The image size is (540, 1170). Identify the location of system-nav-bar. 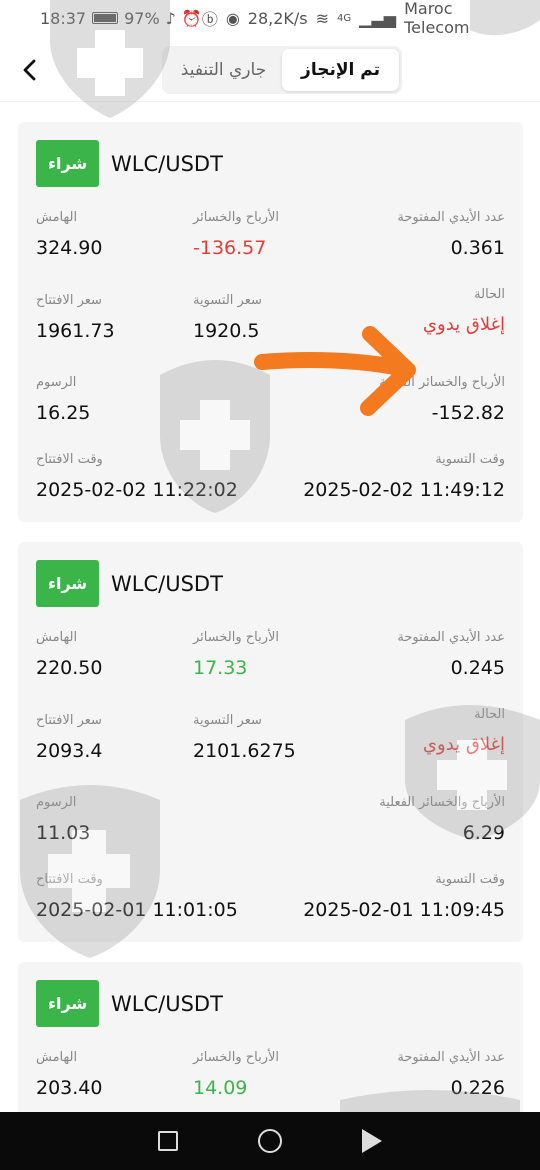
(270, 1141).